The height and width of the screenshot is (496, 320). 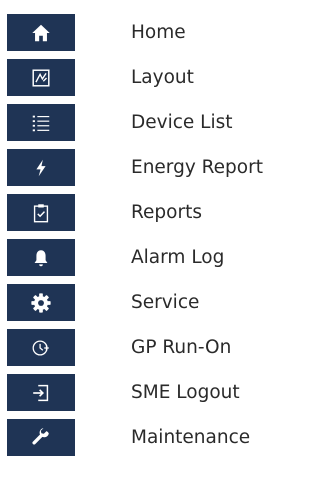 What do you see at coordinates (158, 32) in the screenshot?
I see `menu-item-label: Home` at bounding box center [158, 32].